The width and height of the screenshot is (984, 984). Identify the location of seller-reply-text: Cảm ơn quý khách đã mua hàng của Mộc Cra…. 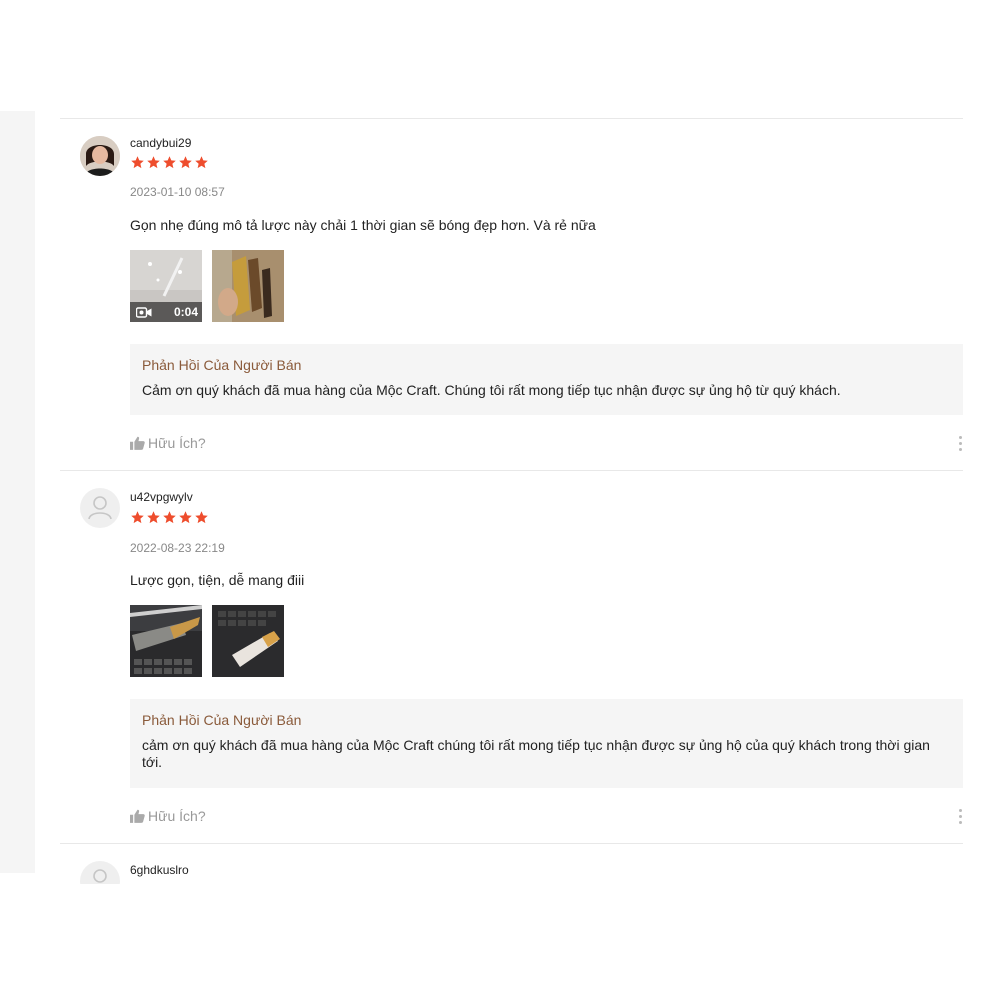
(491, 390).